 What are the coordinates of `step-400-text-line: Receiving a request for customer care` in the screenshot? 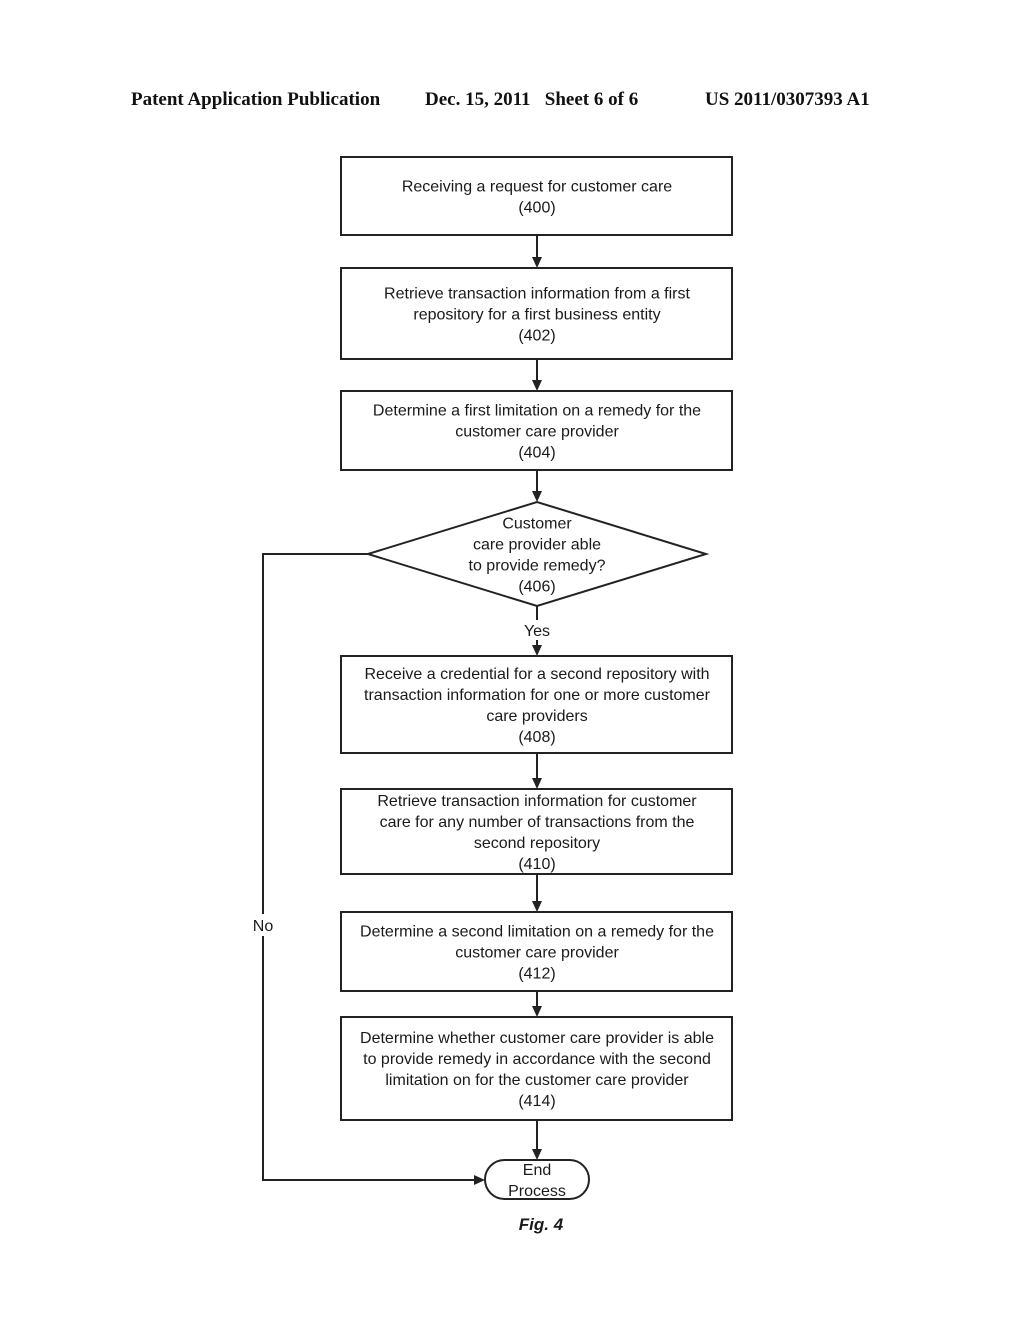 It's located at (537, 187).